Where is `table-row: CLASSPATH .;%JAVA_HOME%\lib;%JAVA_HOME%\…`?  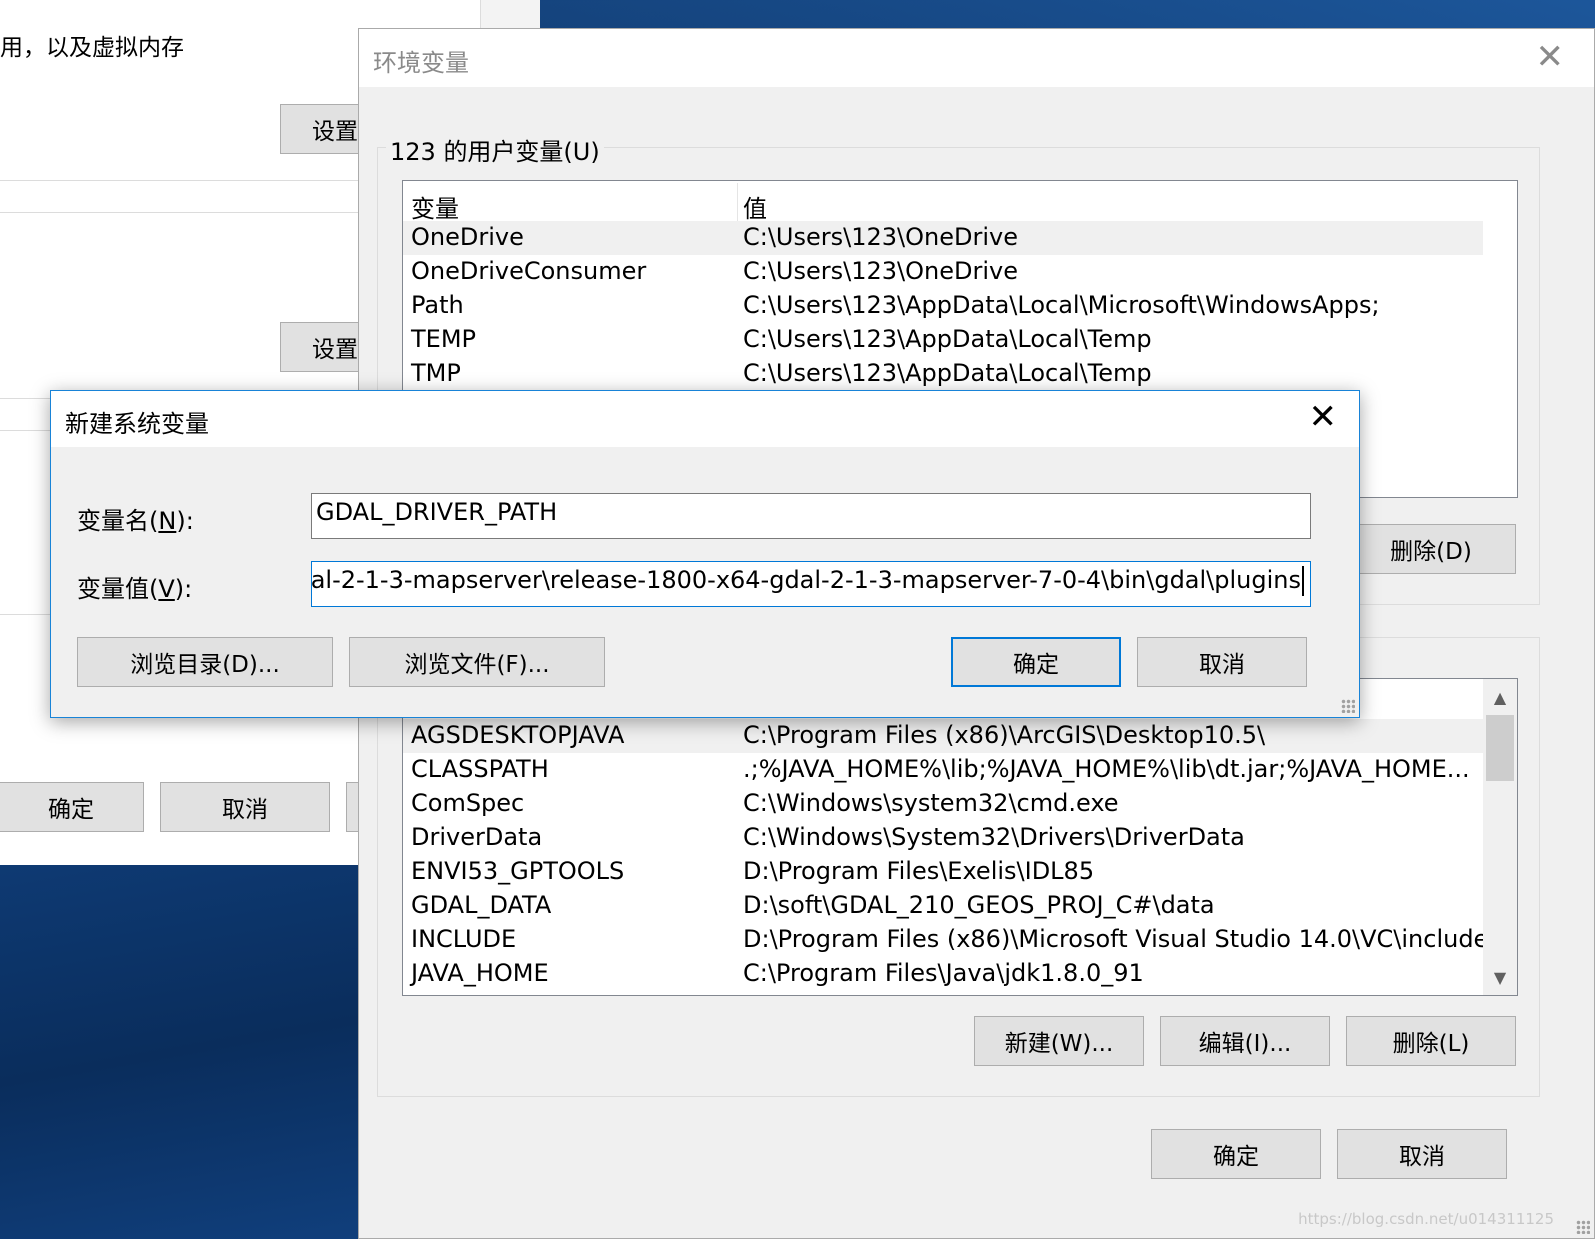
table-row: CLASSPATH .;%JAVA_HOME%\lib;%JAVA_HOME%\… is located at coordinates (943, 770).